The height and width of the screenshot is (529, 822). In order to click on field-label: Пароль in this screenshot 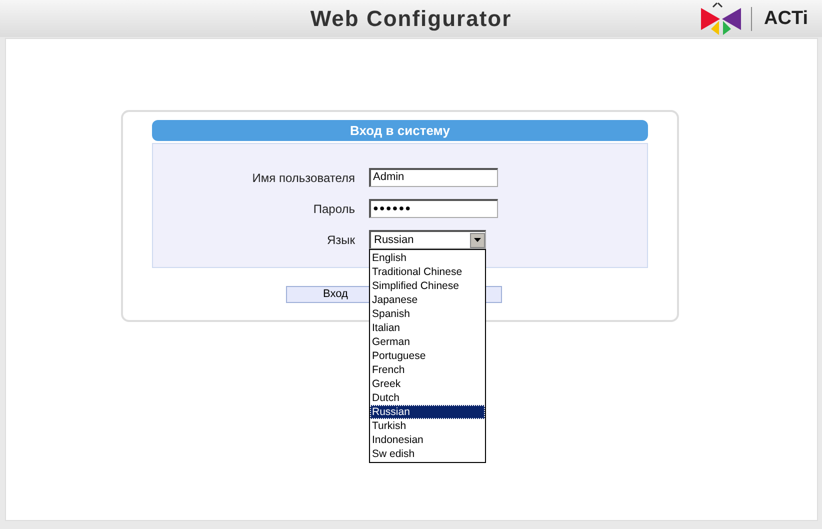, I will do `click(333, 209)`.